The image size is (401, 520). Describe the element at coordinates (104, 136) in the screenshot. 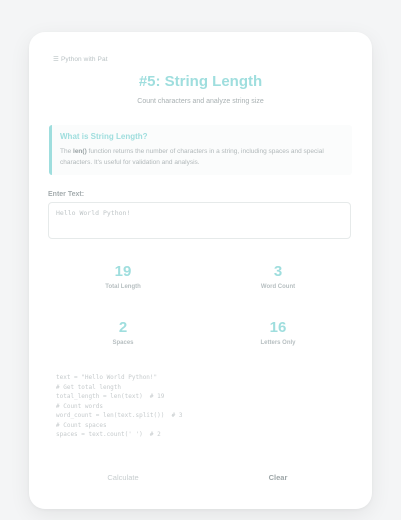

I see `info-heading: What is String Length?` at that location.